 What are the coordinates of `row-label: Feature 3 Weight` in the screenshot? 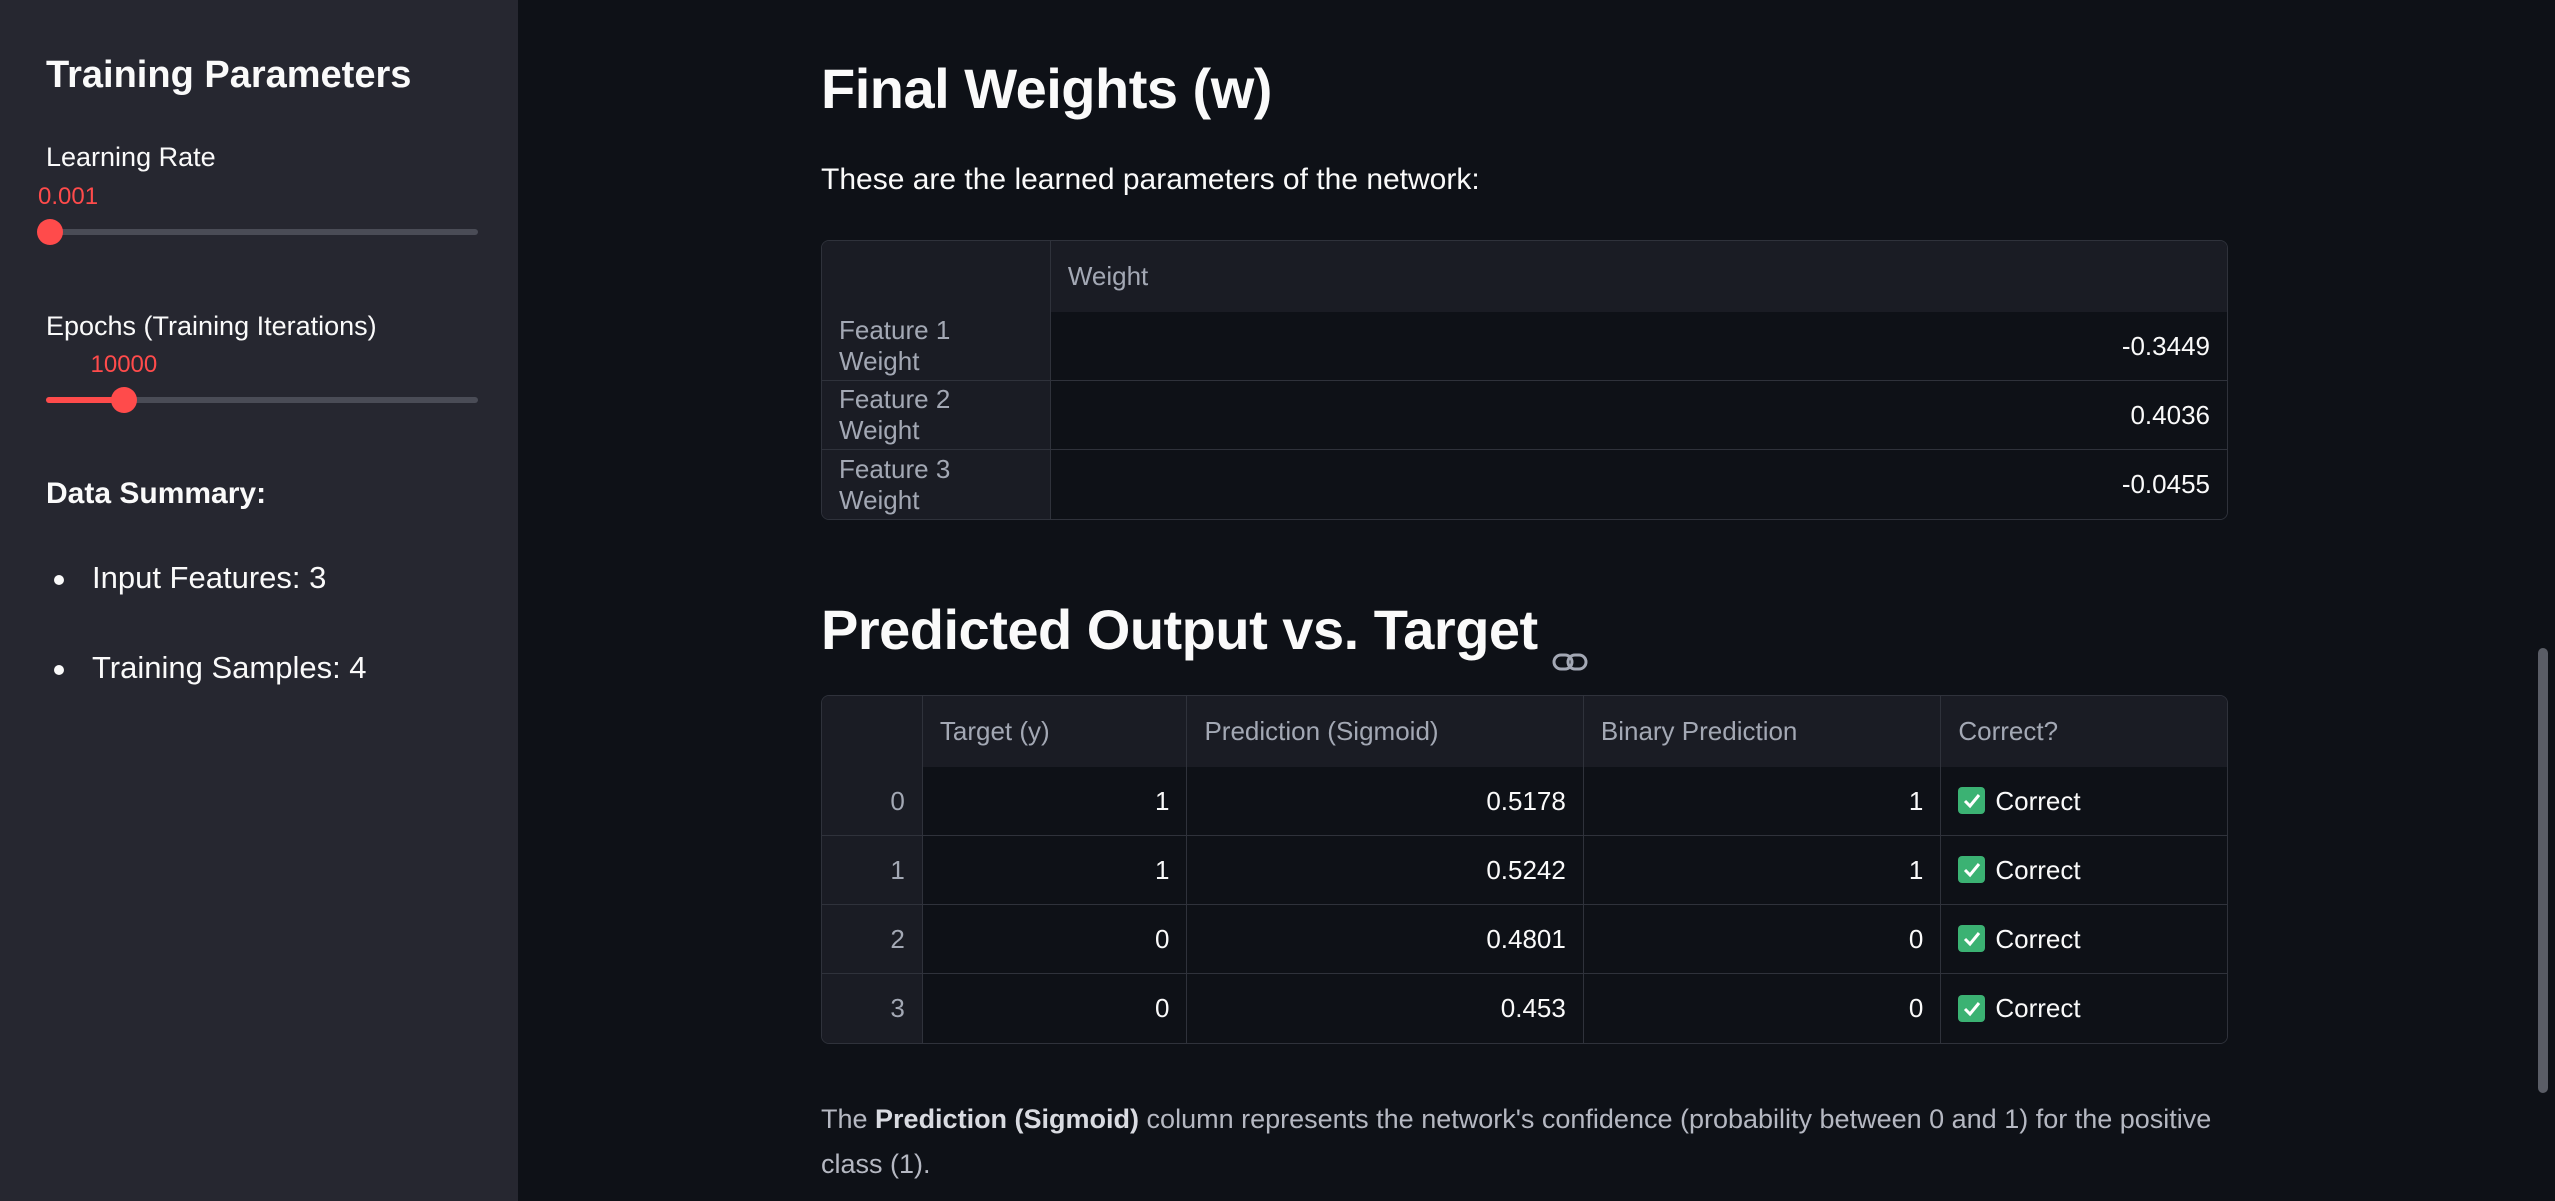 It's located at (936, 484).